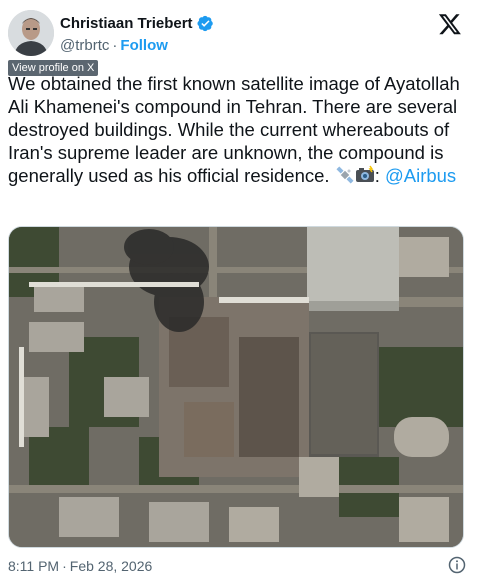 This screenshot has height=580, width=478. I want to click on tweet-date: Feb 28, 2026, so click(111, 566).